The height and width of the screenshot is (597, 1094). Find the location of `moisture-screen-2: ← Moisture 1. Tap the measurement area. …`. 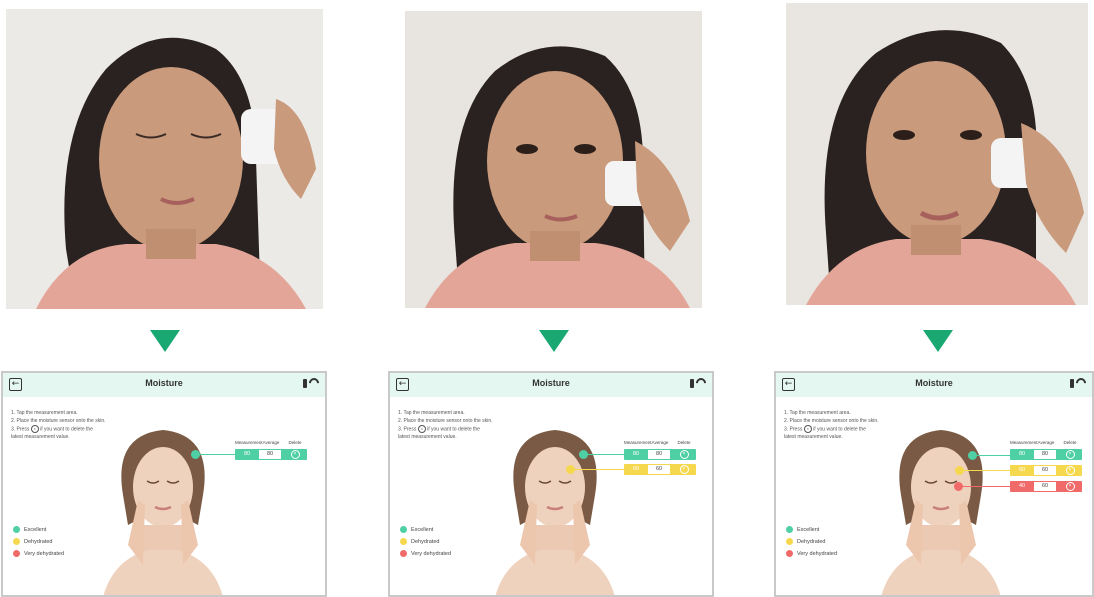

moisture-screen-2: ← Moisture 1. Tap the measurement area. … is located at coordinates (551, 484).